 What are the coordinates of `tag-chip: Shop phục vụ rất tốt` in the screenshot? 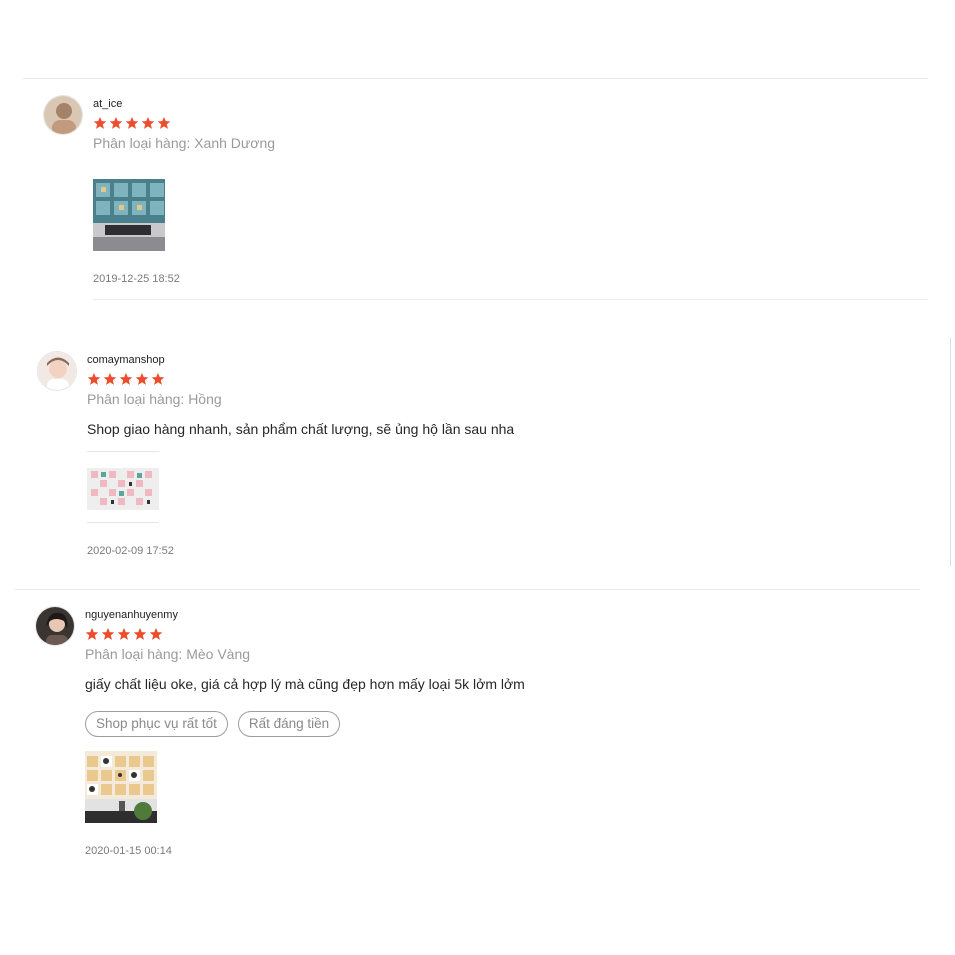 It's located at (156, 724).